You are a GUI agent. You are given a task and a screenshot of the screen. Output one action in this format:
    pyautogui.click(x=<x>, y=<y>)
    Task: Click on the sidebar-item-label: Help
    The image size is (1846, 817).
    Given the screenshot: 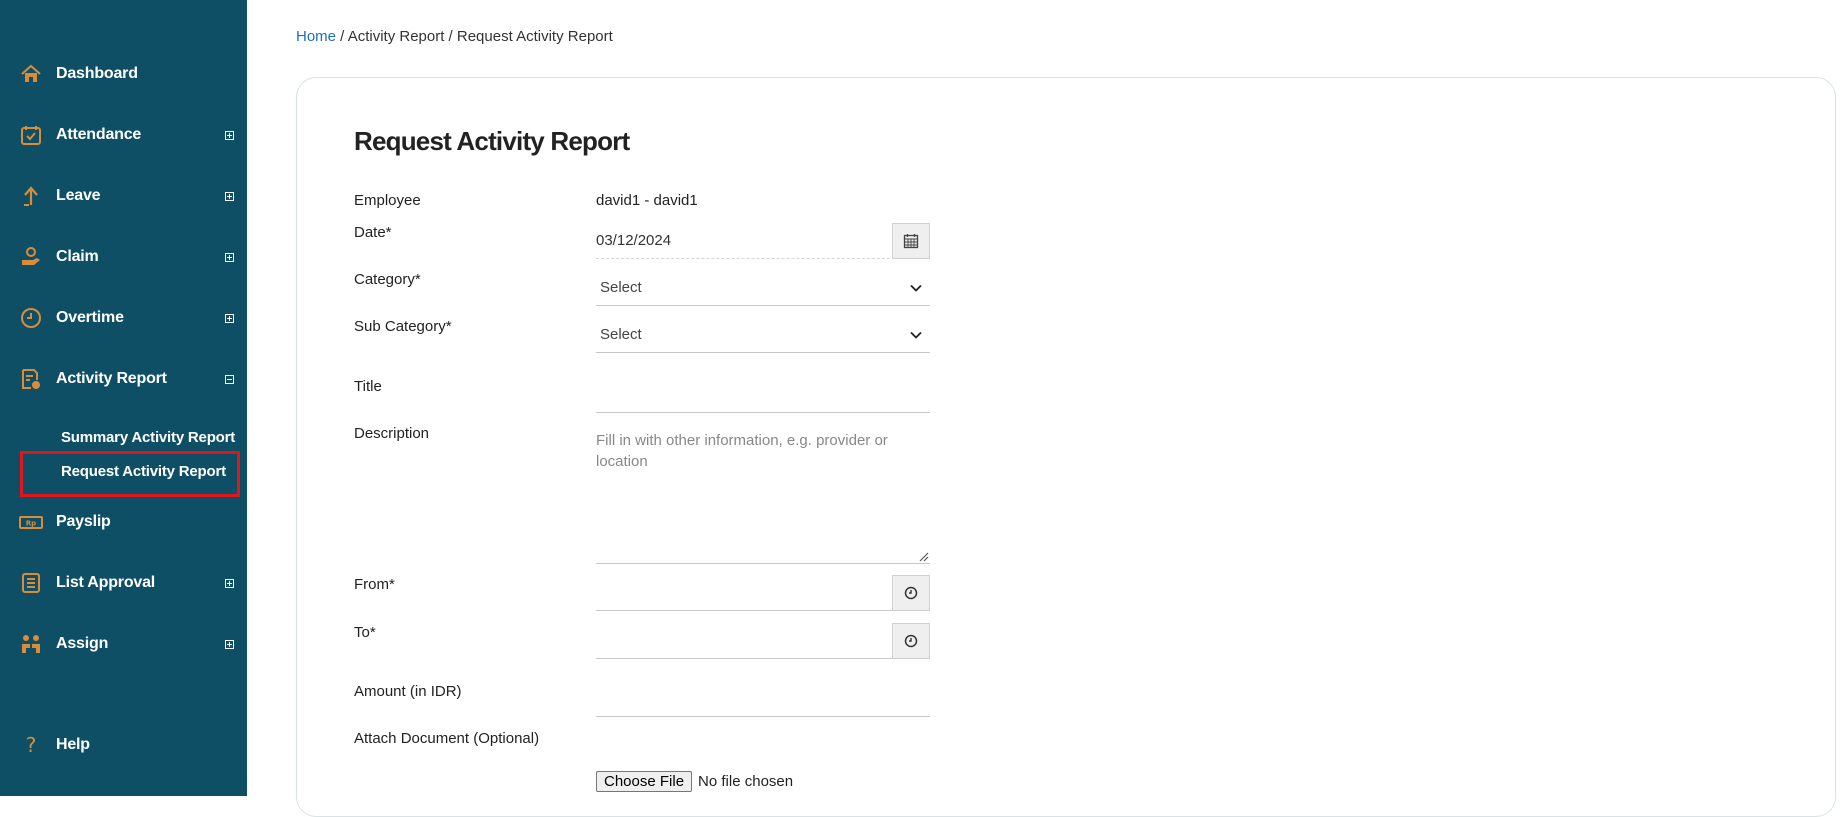 What is the action you would take?
    pyautogui.click(x=73, y=744)
    